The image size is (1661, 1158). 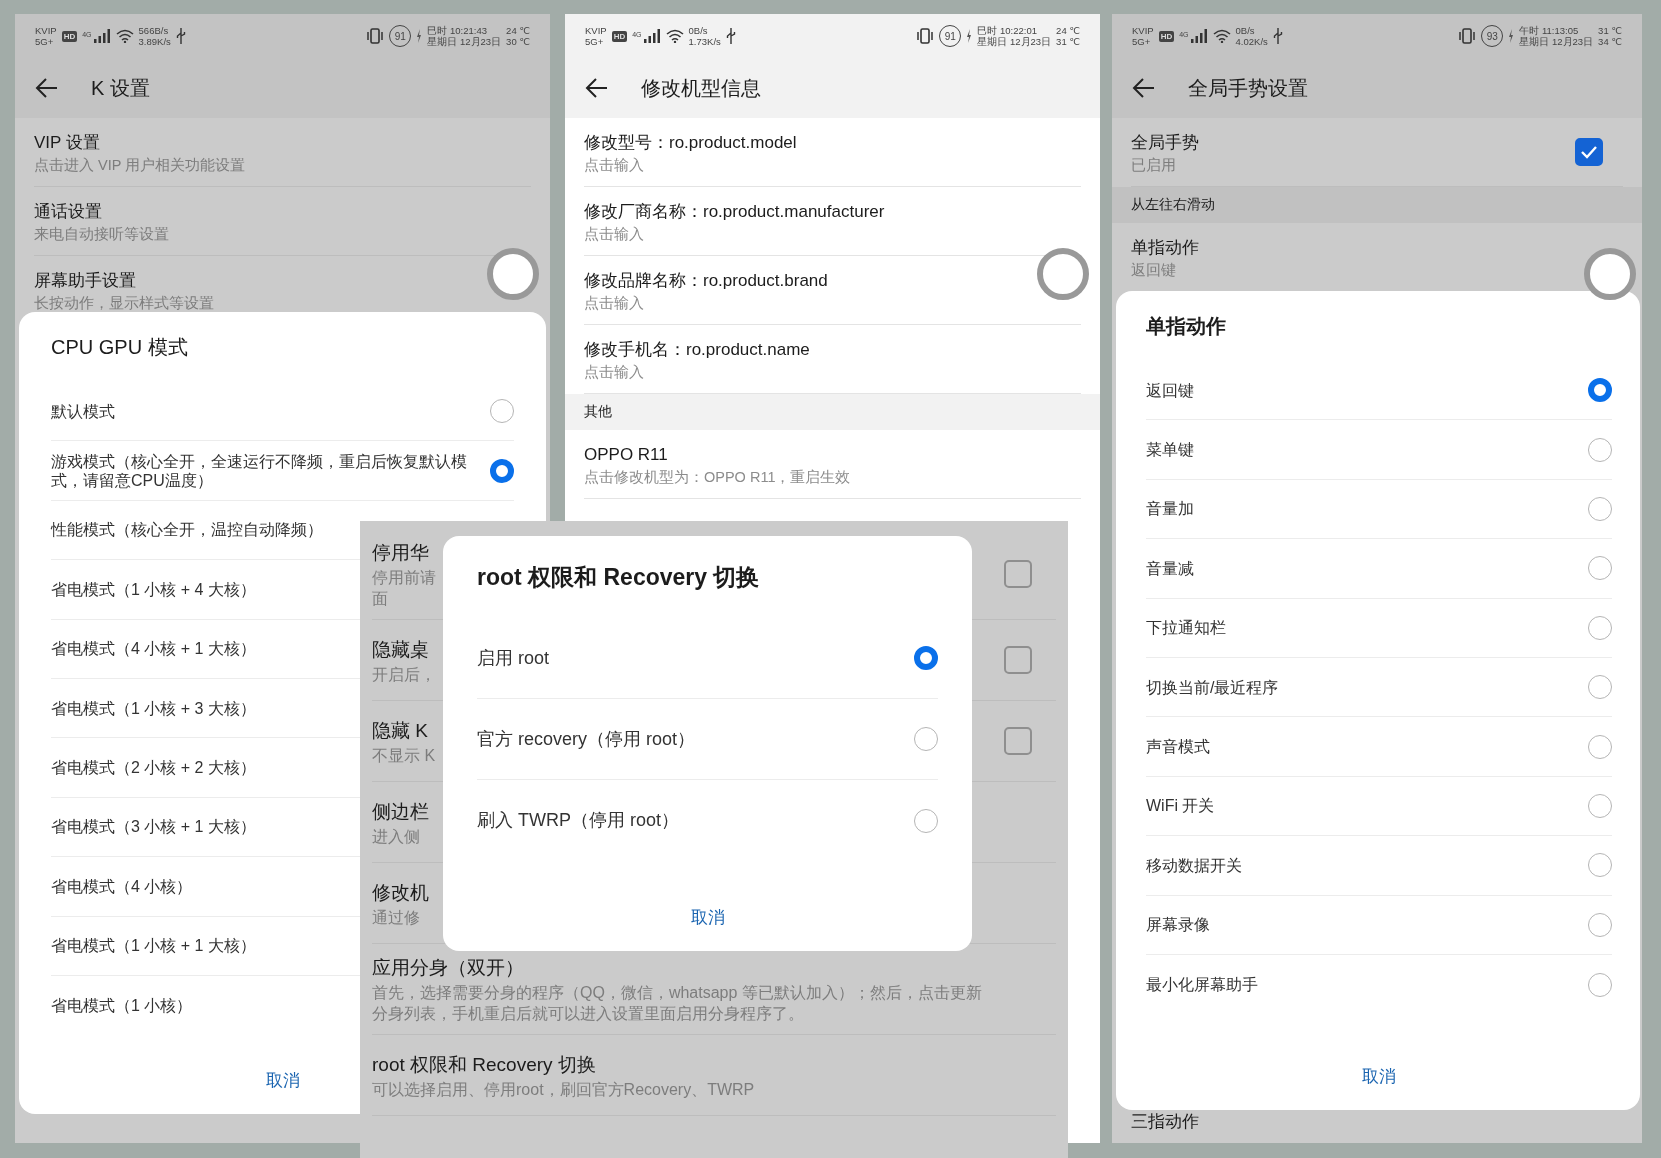 What do you see at coordinates (85, 280) in the screenshot?
I see `setting-title: 屏幕助手设置` at bounding box center [85, 280].